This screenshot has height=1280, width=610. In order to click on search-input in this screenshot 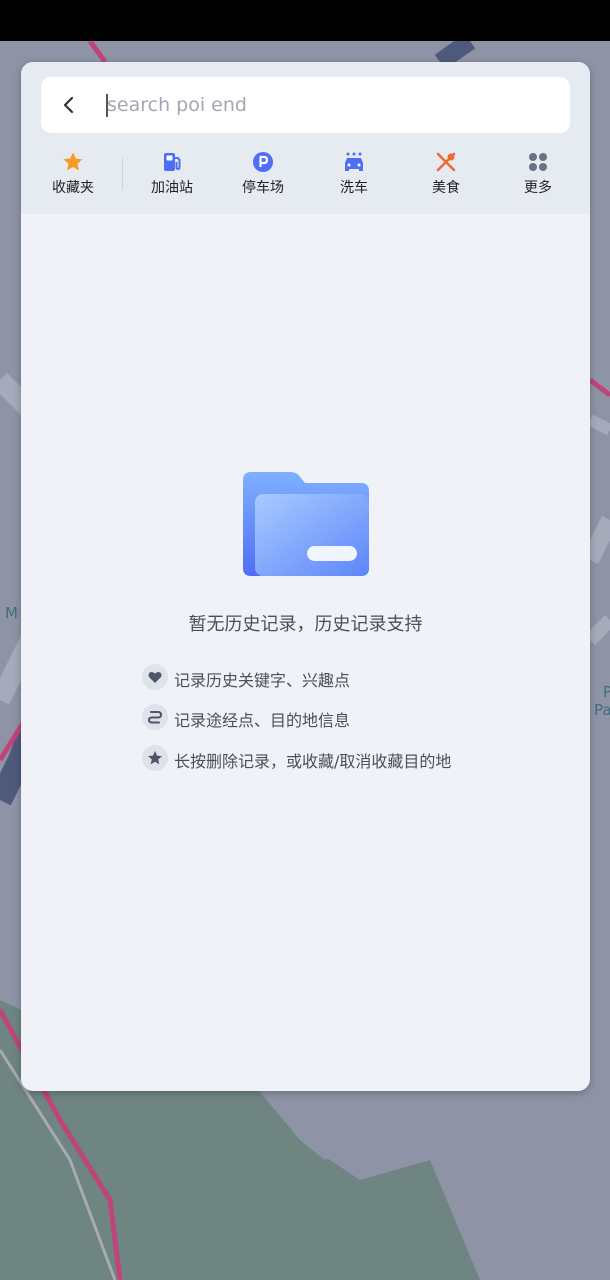, I will do `click(327, 105)`.